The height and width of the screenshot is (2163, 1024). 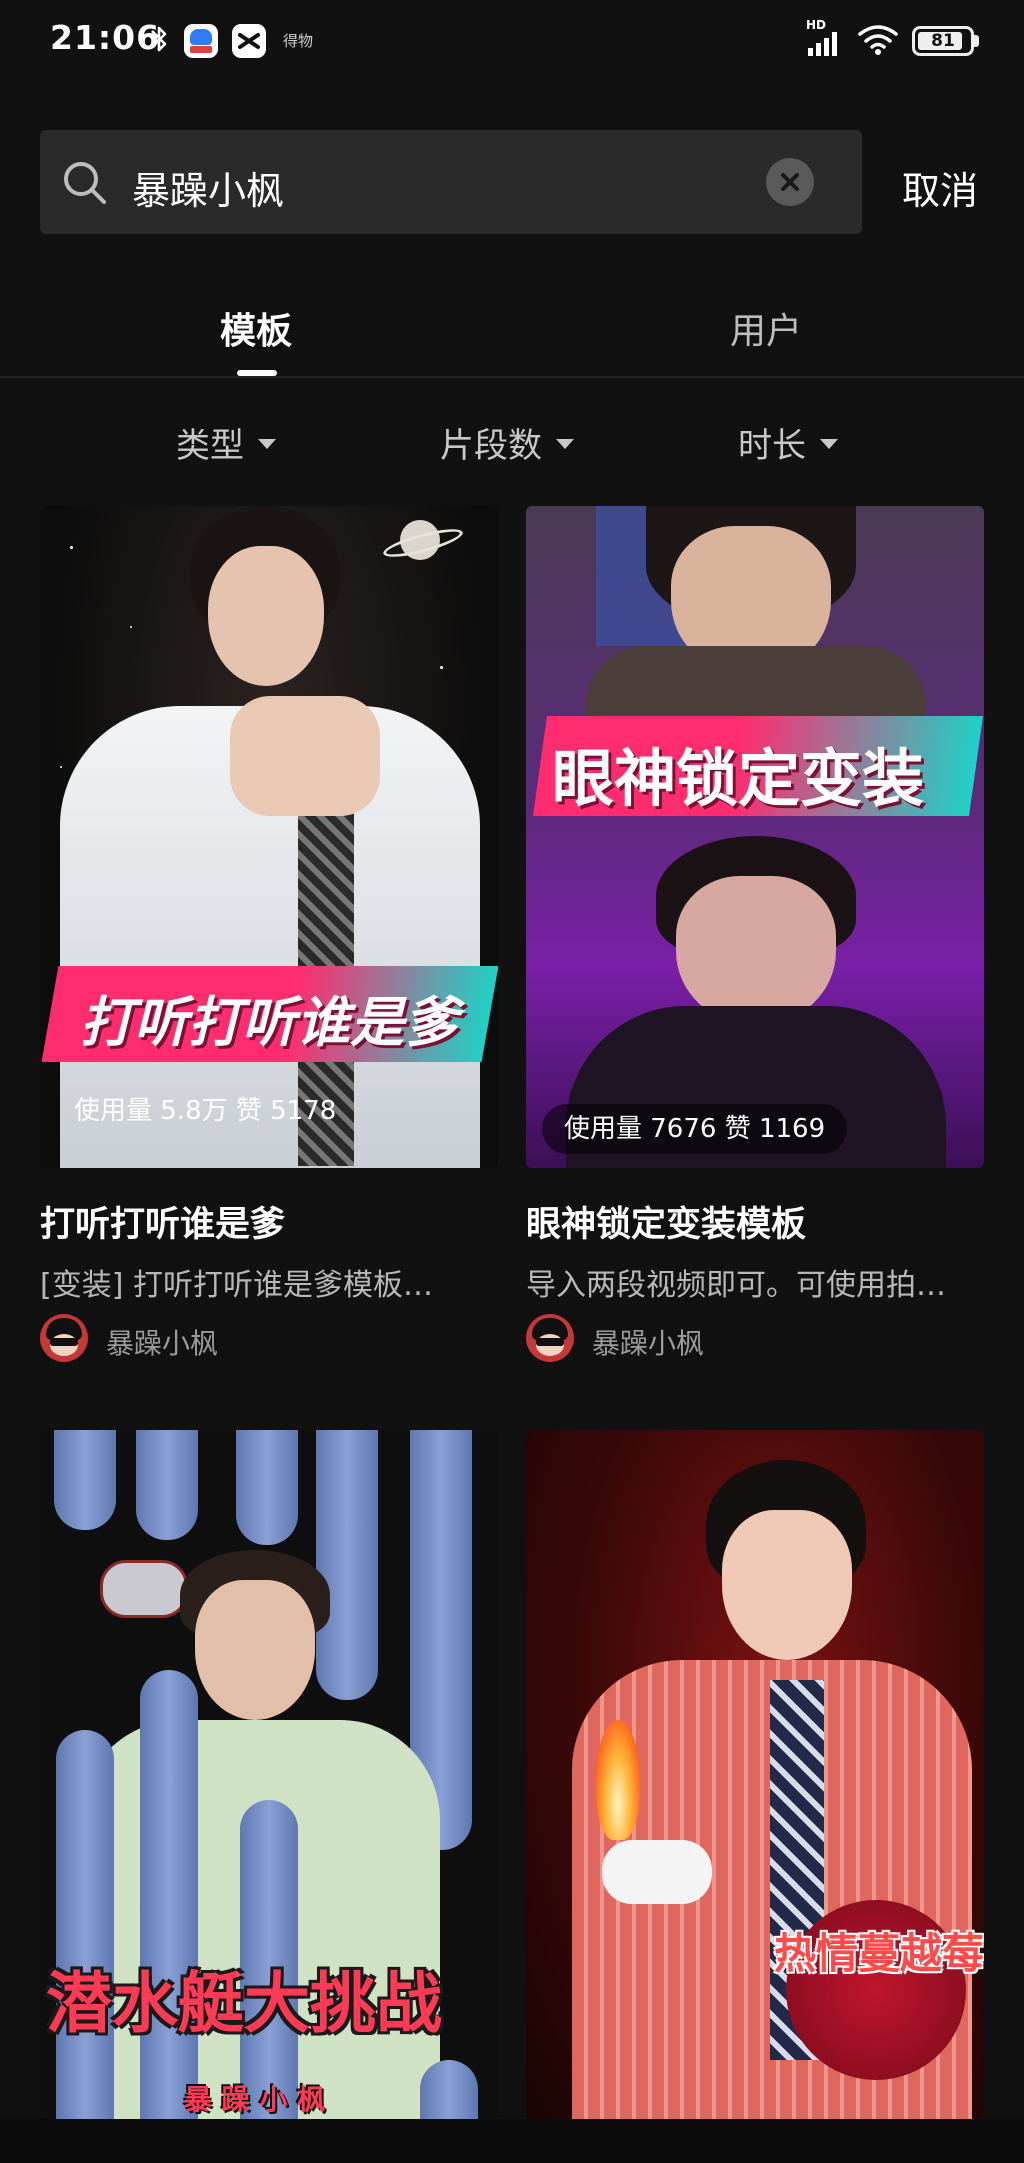 What do you see at coordinates (755, 1774) in the screenshot?
I see `template-card-thumbnail: 热情蔓越莓` at bounding box center [755, 1774].